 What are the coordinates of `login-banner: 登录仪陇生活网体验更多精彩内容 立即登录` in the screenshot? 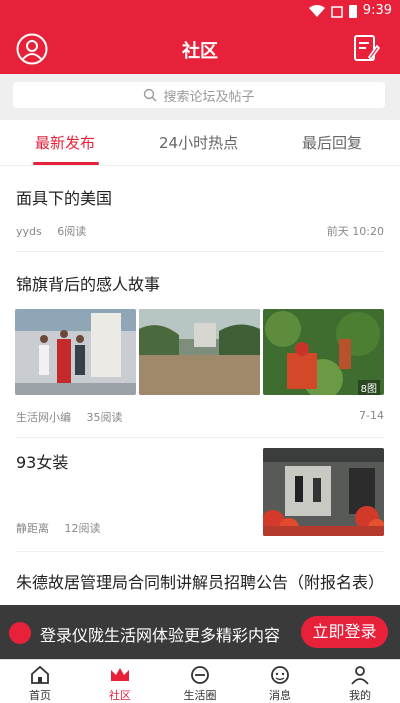 It's located at (200, 632).